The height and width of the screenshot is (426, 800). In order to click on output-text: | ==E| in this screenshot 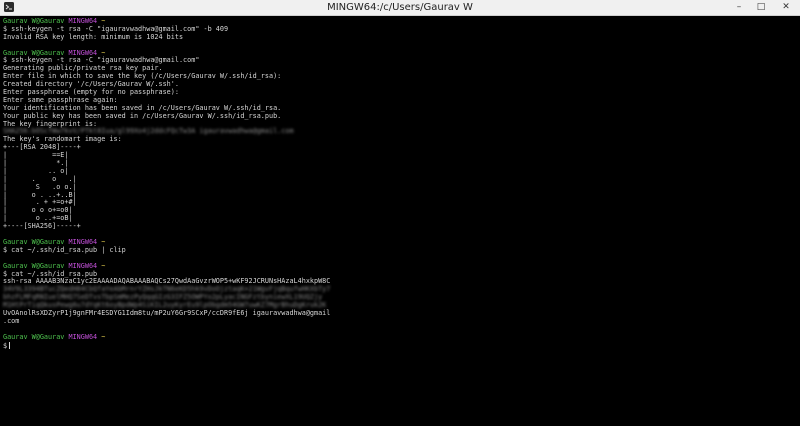, I will do `click(40, 155)`.